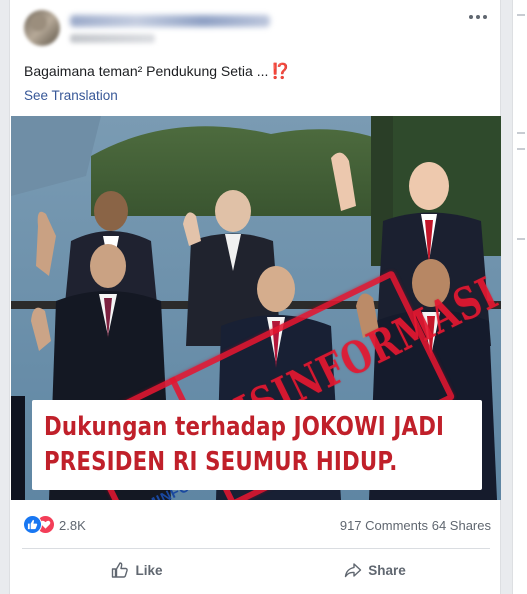  Describe the element at coordinates (42, 28) in the screenshot. I see `avatar` at that location.